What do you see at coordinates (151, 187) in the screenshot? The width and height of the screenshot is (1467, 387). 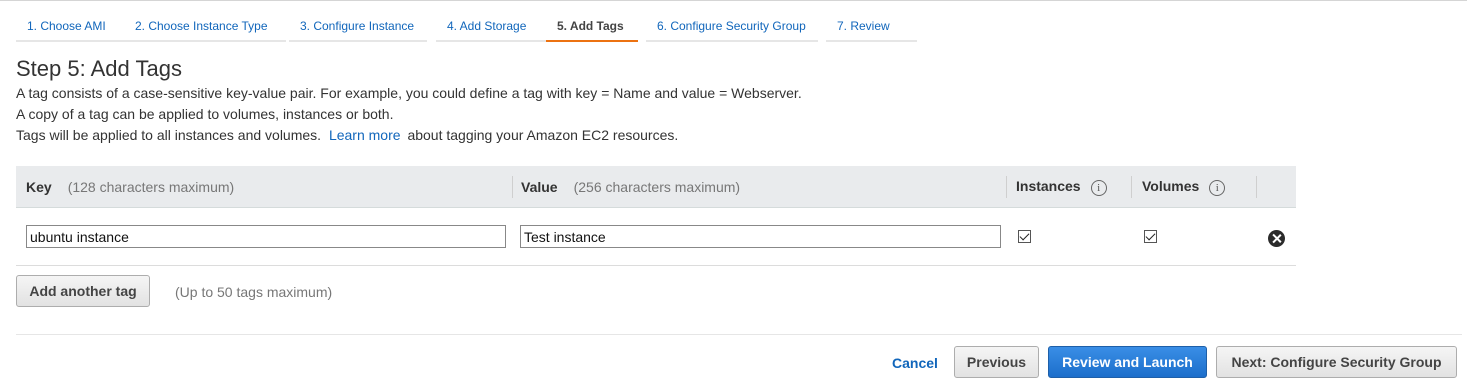 I see `key-header-hint: (128 characters maximum)` at bounding box center [151, 187].